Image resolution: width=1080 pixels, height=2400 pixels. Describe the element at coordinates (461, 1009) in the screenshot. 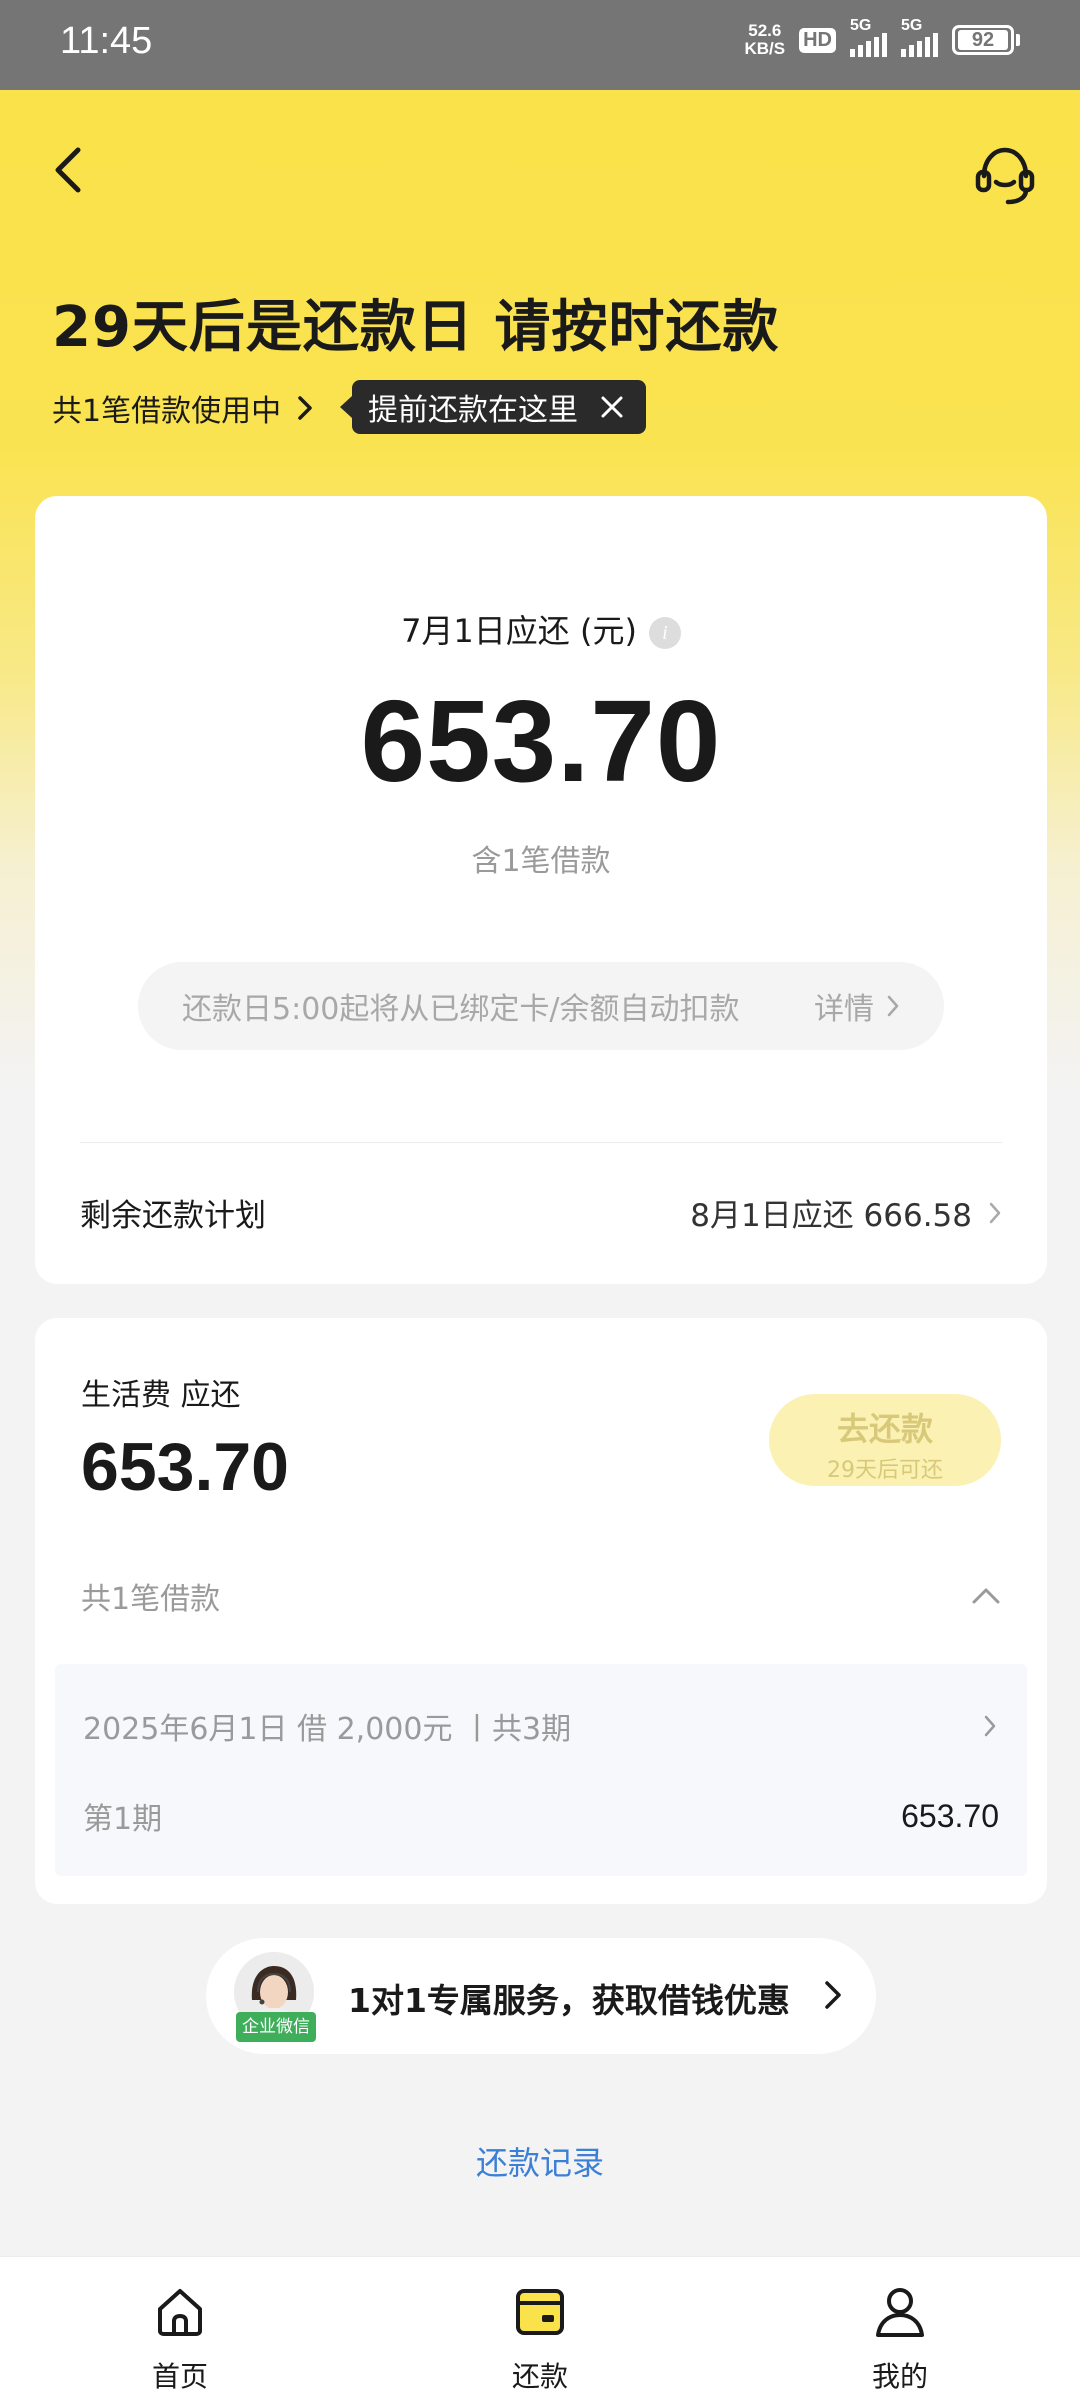

I see `auto-debit-text: 还款日5:00起将从已绑定卡/余额自动扣款` at that location.